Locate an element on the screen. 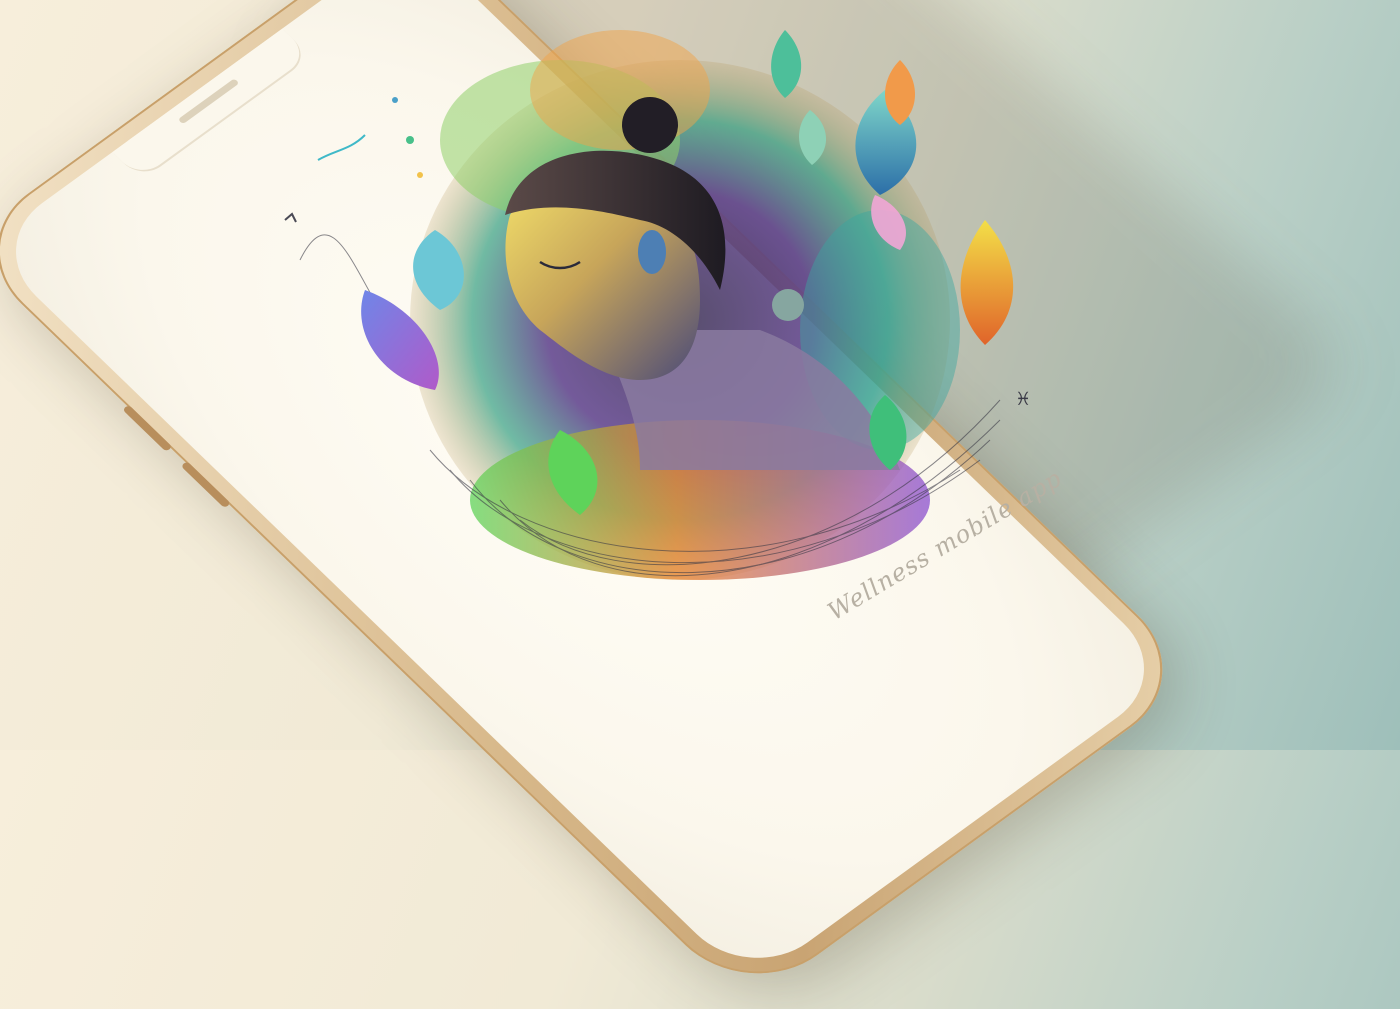 This screenshot has width=1400, height=1009. notch is located at coordinates (211, 103).